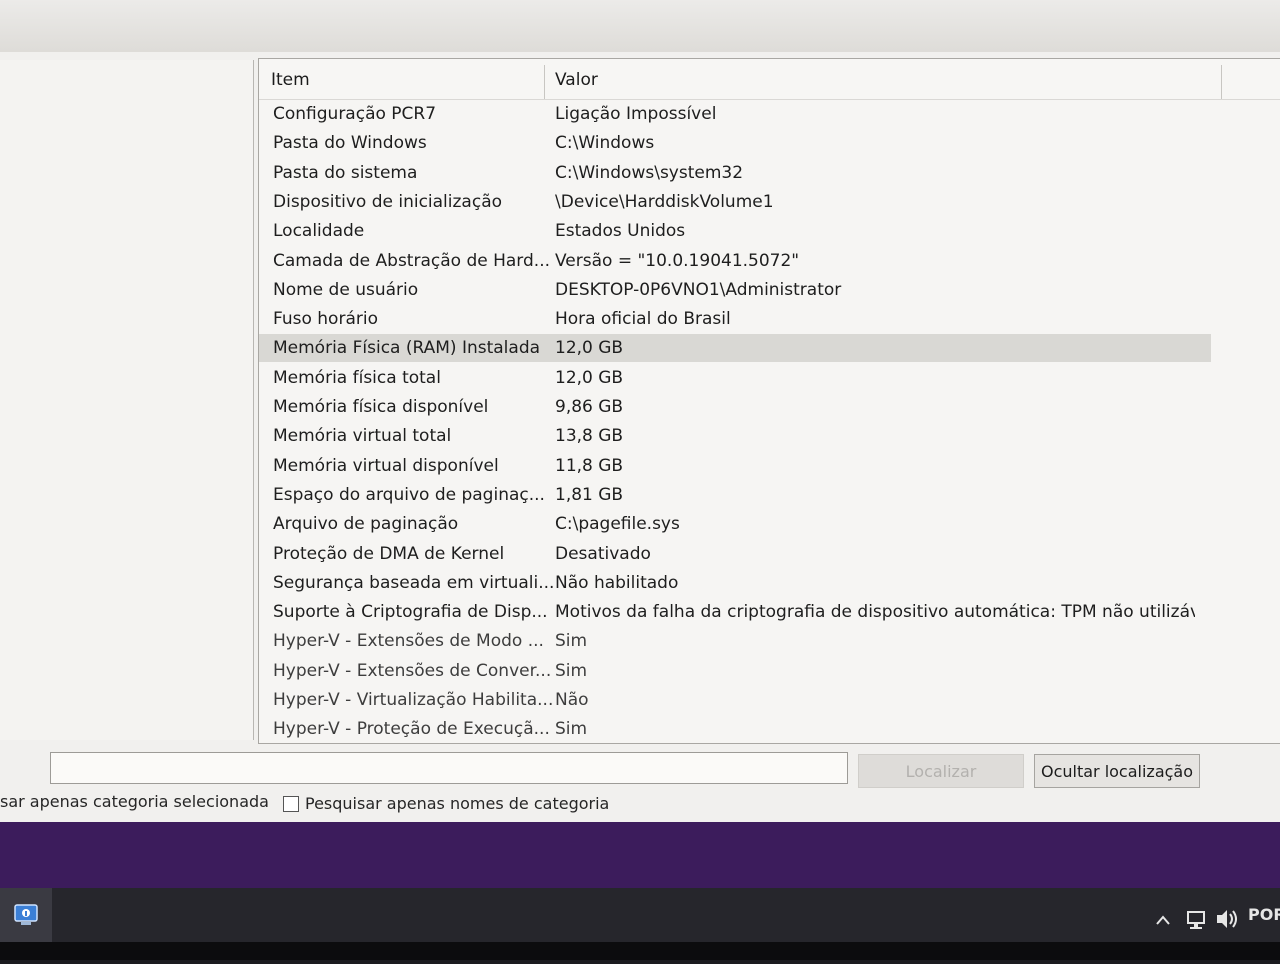 The width and height of the screenshot is (1280, 964). I want to click on row-value-cell: C:\Windows, so click(605, 143).